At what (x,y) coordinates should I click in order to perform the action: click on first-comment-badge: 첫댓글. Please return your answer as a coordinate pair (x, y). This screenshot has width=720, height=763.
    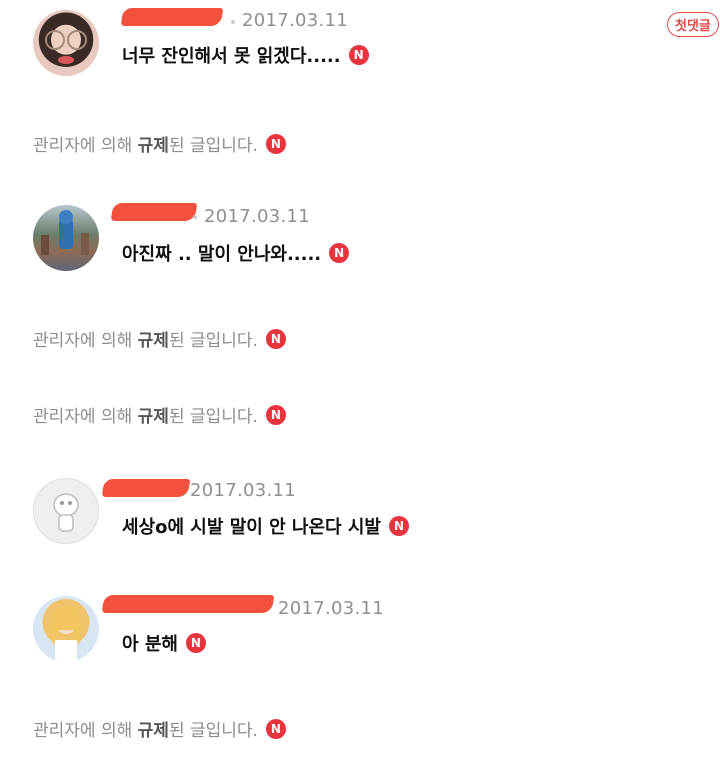
    Looking at the image, I should click on (693, 24).